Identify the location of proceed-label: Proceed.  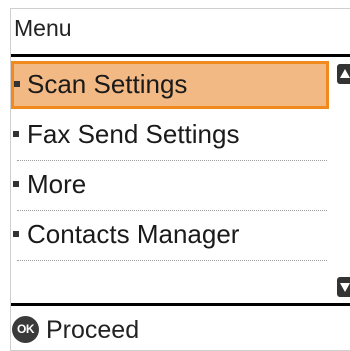
(93, 330).